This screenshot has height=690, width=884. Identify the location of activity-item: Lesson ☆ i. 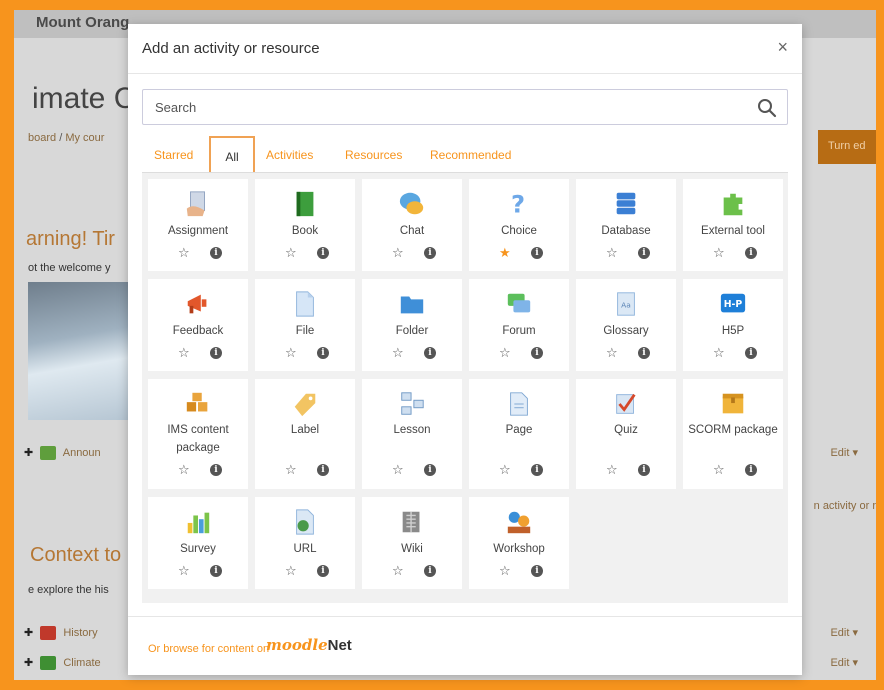
(412, 434).